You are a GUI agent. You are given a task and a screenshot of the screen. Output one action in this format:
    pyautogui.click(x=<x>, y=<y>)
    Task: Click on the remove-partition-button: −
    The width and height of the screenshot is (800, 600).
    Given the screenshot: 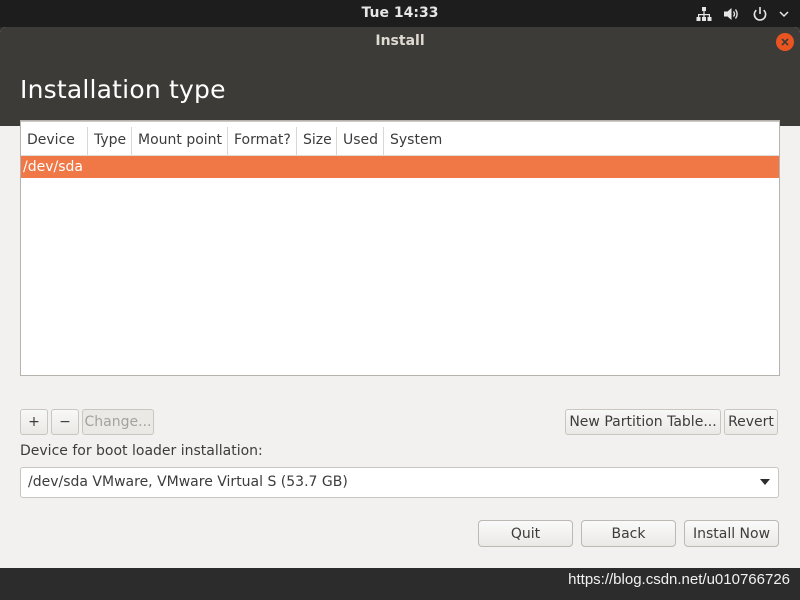 What is the action you would take?
    pyautogui.click(x=65, y=422)
    